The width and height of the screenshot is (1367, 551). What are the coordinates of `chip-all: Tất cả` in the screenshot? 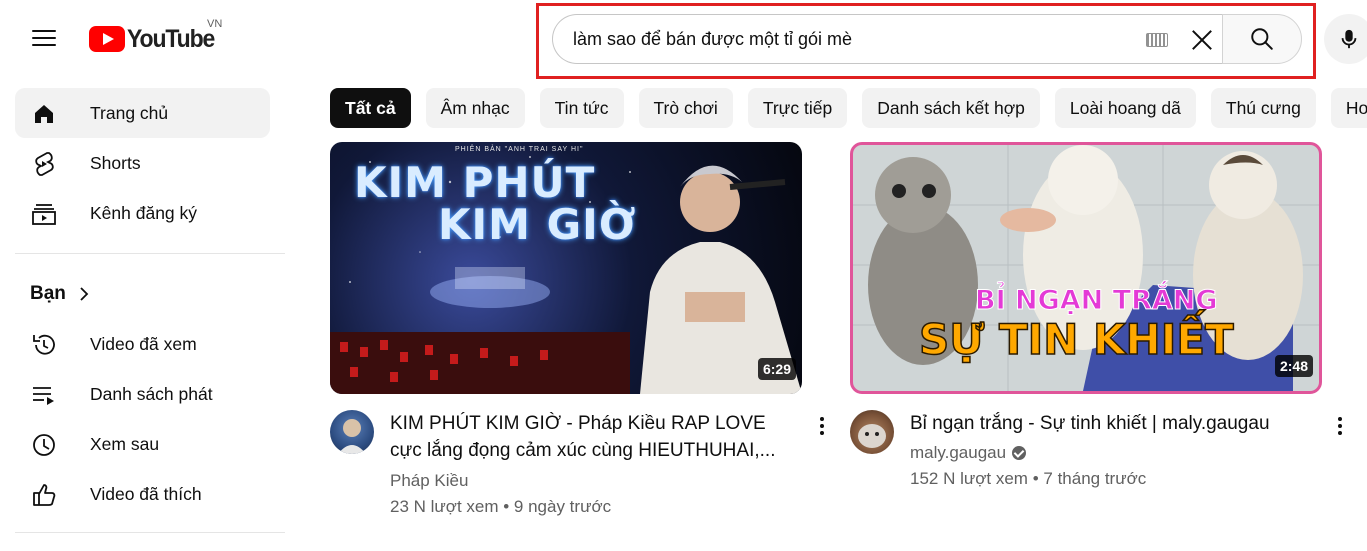 It's located at (370, 108).